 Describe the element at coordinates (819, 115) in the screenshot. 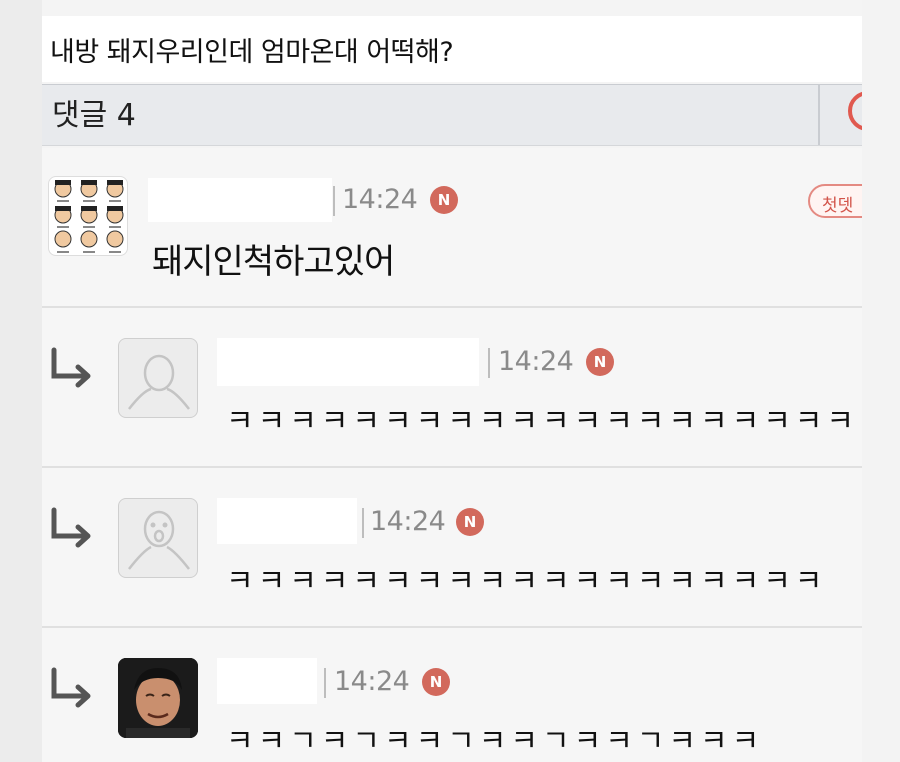

I see `header-divider` at that location.